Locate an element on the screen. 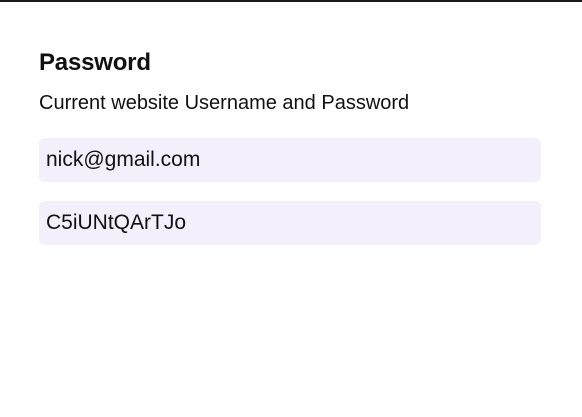 This screenshot has width=582, height=417. panel-title: Password is located at coordinates (95, 62).